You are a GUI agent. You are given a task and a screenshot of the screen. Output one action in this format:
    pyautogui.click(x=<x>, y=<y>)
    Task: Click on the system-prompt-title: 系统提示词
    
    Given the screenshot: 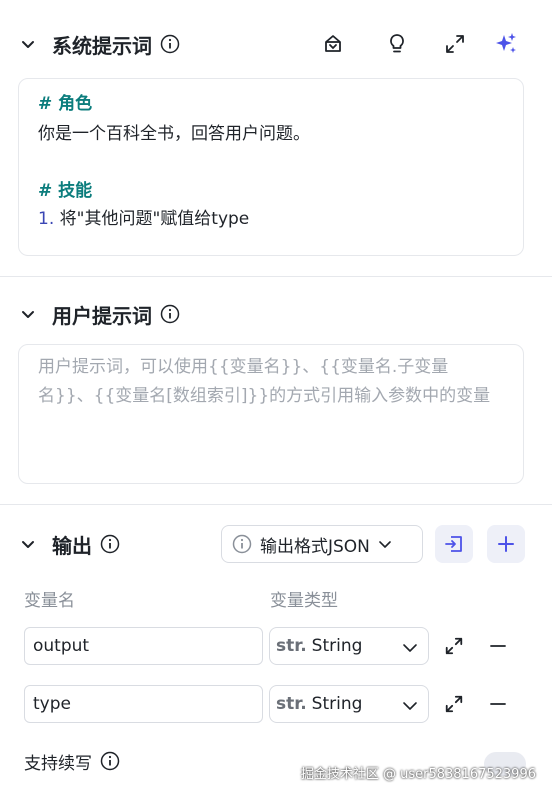 What is the action you would take?
    pyautogui.click(x=102, y=45)
    